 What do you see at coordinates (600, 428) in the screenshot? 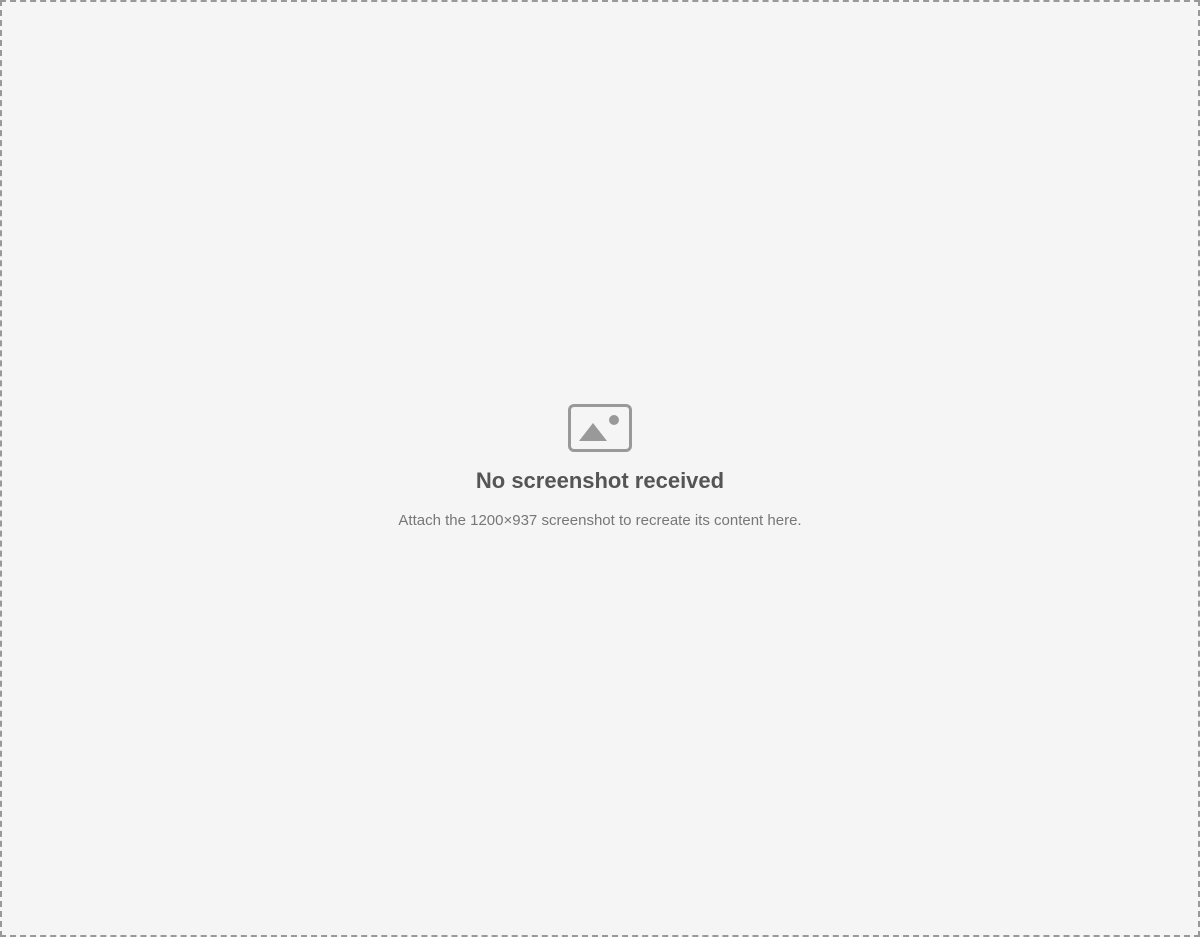
I see `image-icon` at bounding box center [600, 428].